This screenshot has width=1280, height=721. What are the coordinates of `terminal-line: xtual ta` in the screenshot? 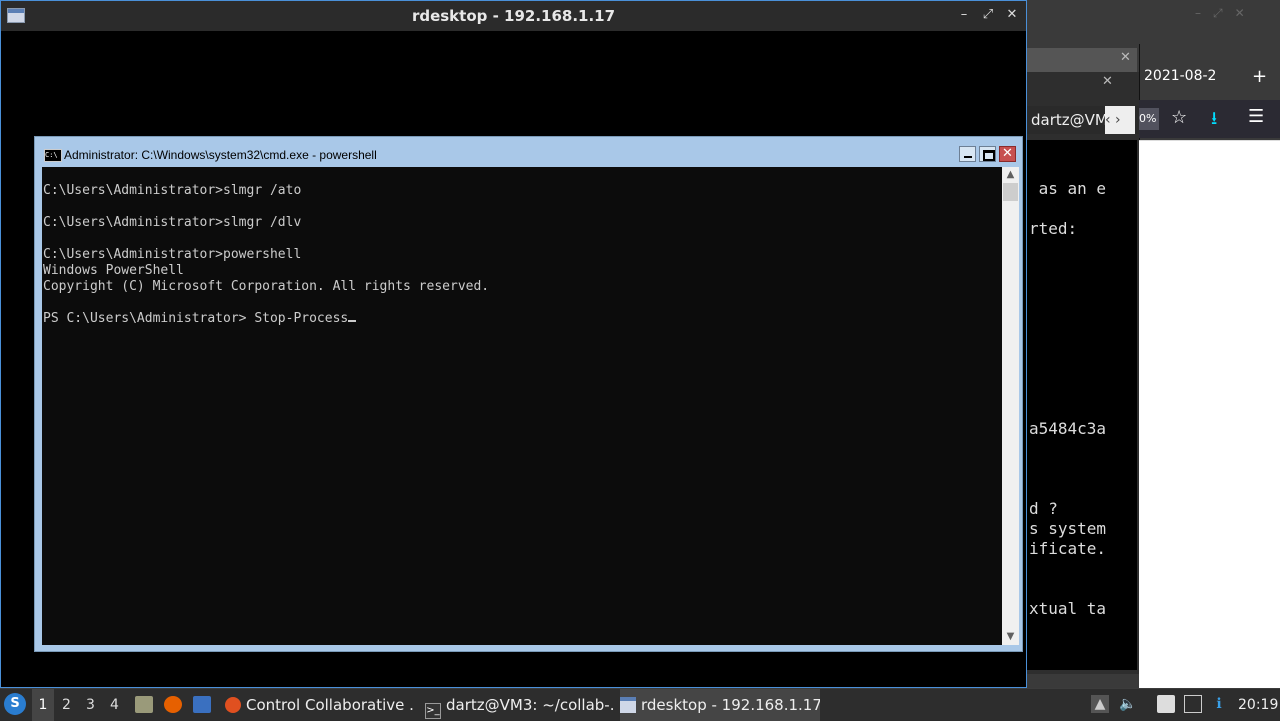 It's located at (1068, 608).